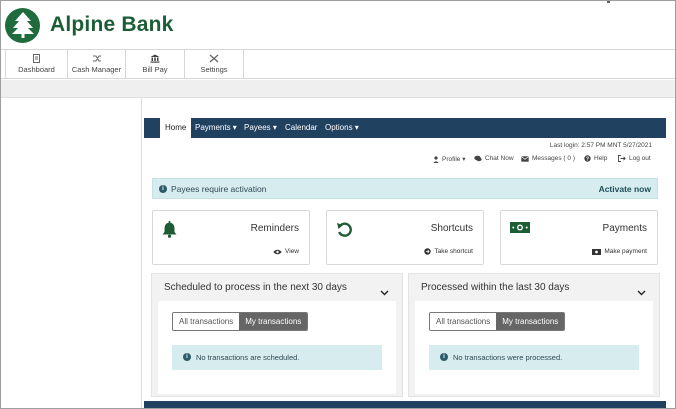  Describe the element at coordinates (248, 357) in the screenshot. I see `scheduled-empty-text: No transactions are scheduled.` at that location.